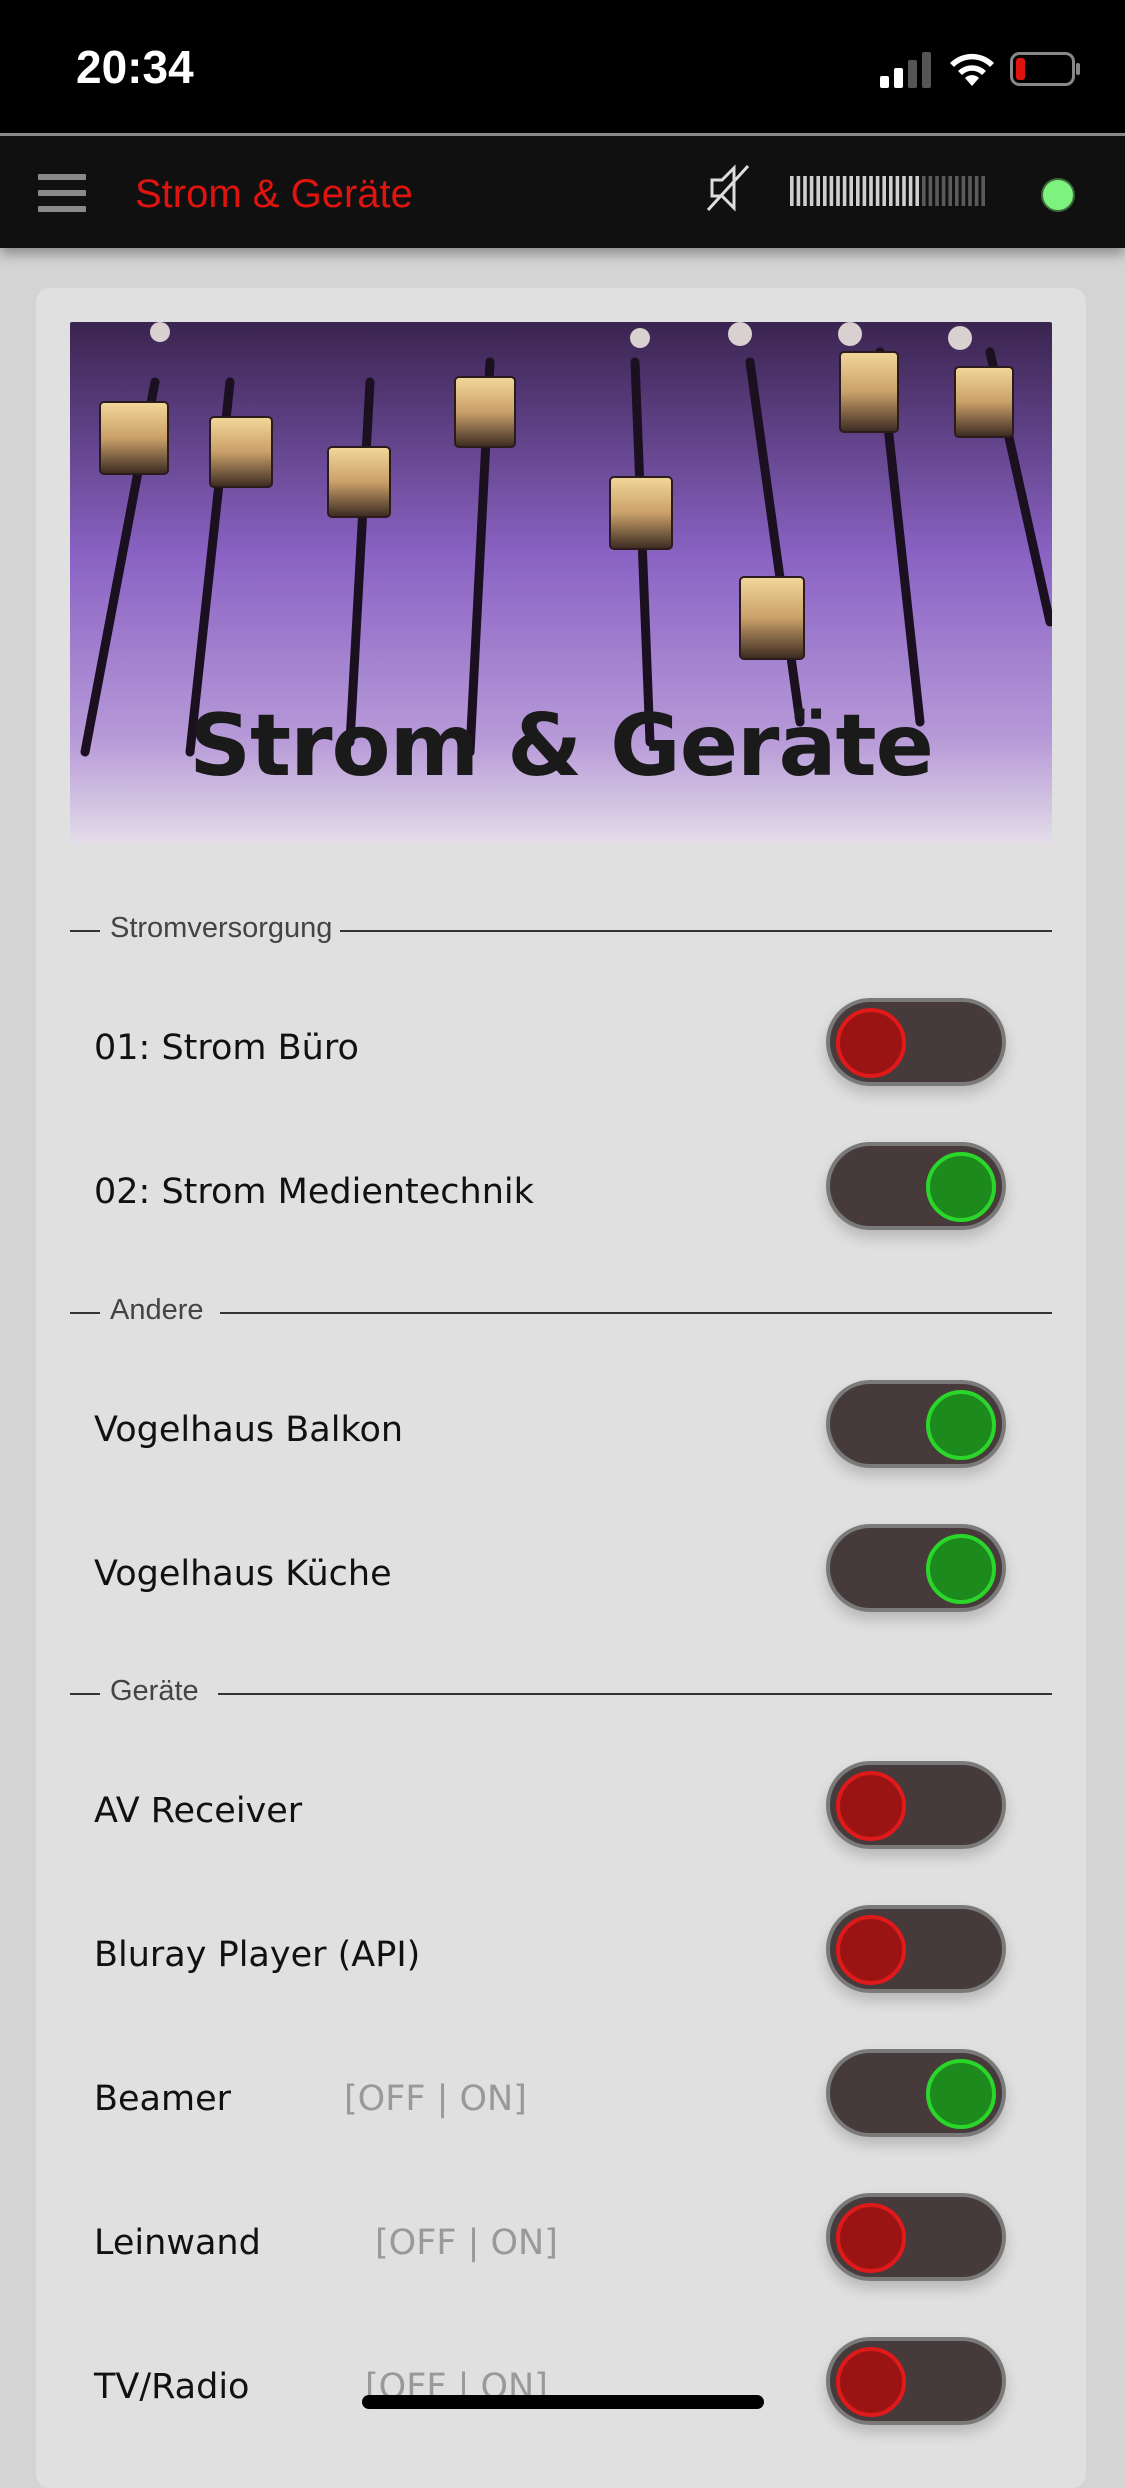 The height and width of the screenshot is (2488, 1125). Describe the element at coordinates (62, 194) in the screenshot. I see `hamburger-icon` at that location.